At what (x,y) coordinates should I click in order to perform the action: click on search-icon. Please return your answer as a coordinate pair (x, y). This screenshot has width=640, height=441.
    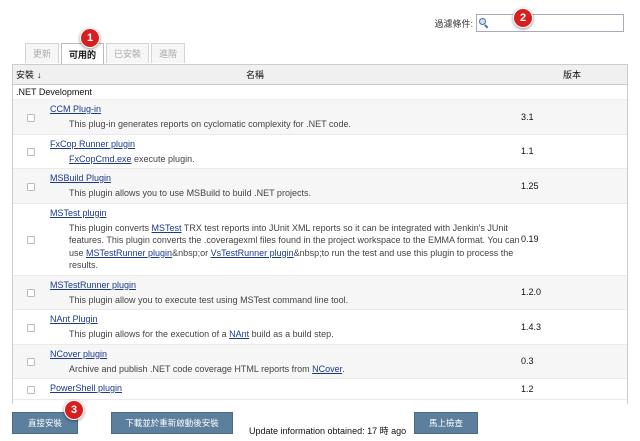
    Looking at the image, I should click on (484, 23).